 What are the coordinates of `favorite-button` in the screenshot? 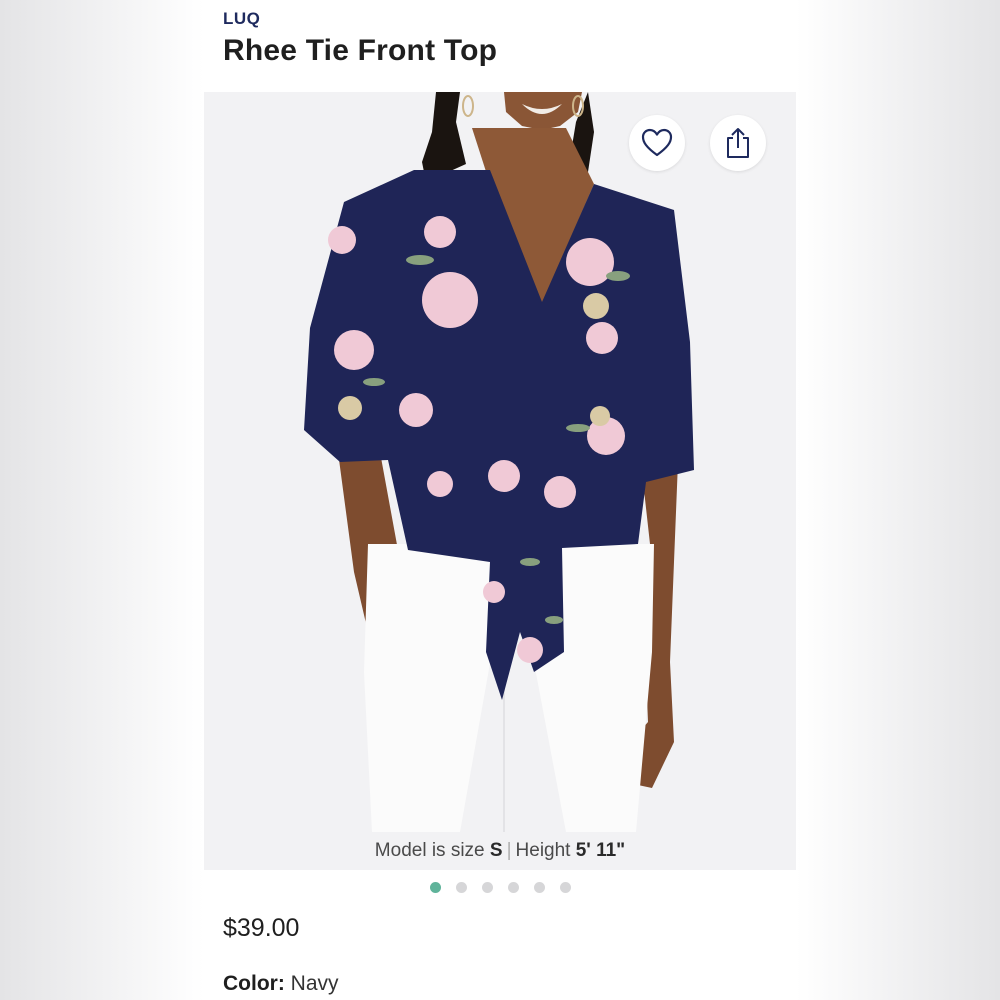 It's located at (657, 143).